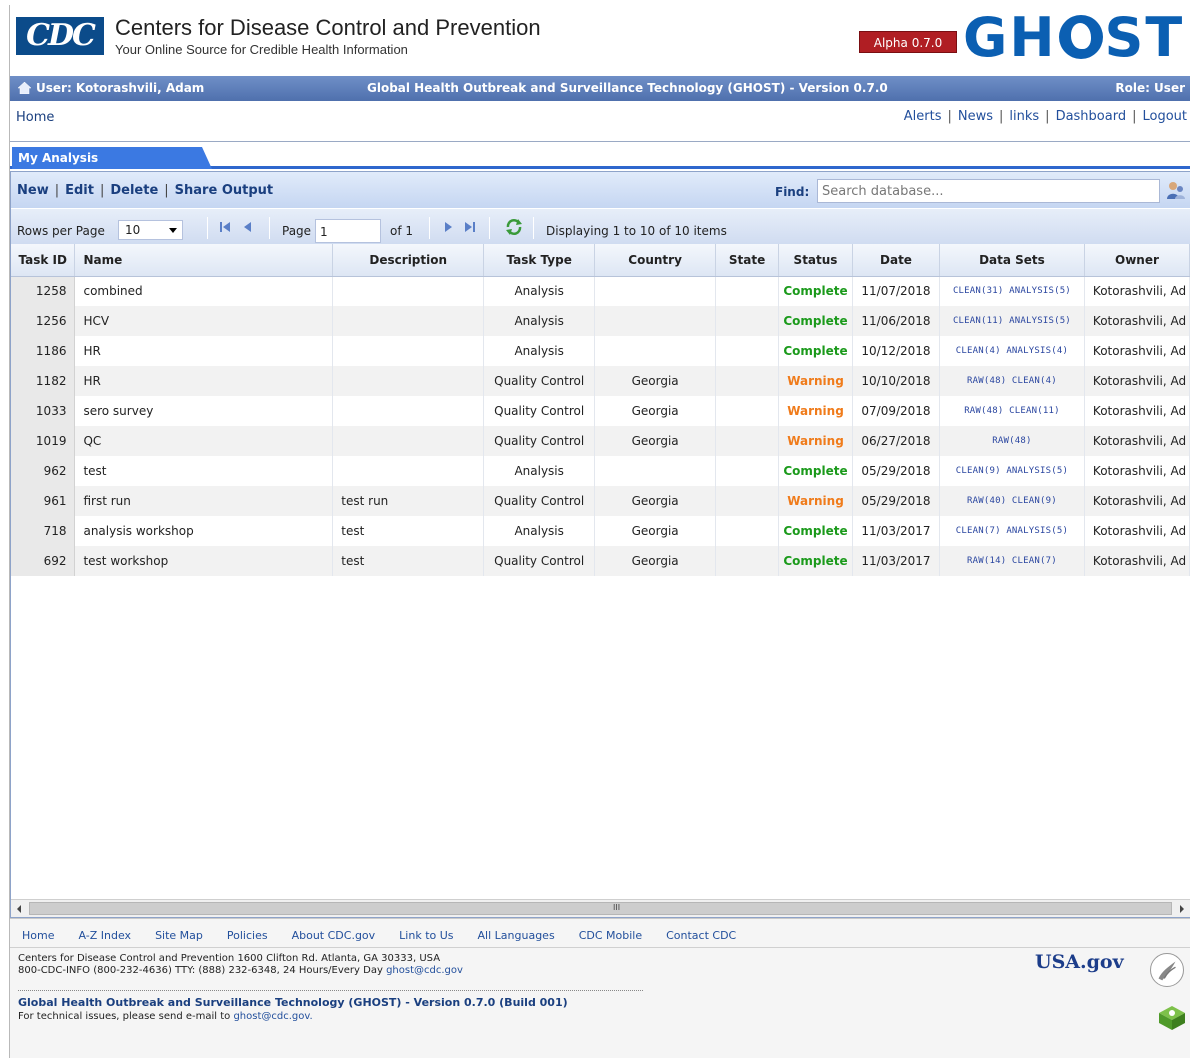  I want to click on data-sets-link: RAW(14) CLEAN(7), so click(1012, 561).